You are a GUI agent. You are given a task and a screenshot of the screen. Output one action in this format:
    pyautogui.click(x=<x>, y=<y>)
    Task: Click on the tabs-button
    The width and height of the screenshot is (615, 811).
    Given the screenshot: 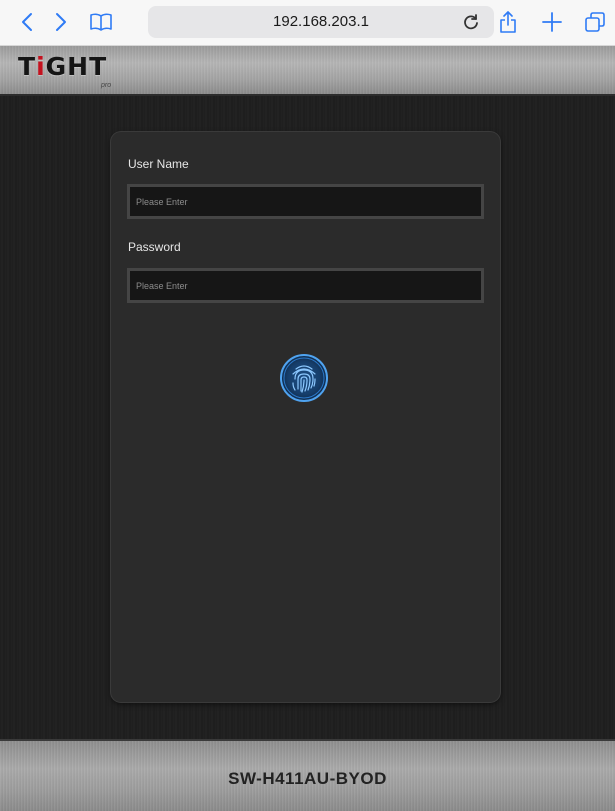 What is the action you would take?
    pyautogui.click(x=595, y=22)
    